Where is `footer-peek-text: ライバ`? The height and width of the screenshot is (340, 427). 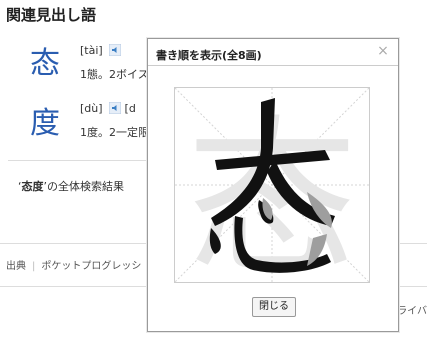 footer-peek-text: ライバ is located at coordinates (412, 309).